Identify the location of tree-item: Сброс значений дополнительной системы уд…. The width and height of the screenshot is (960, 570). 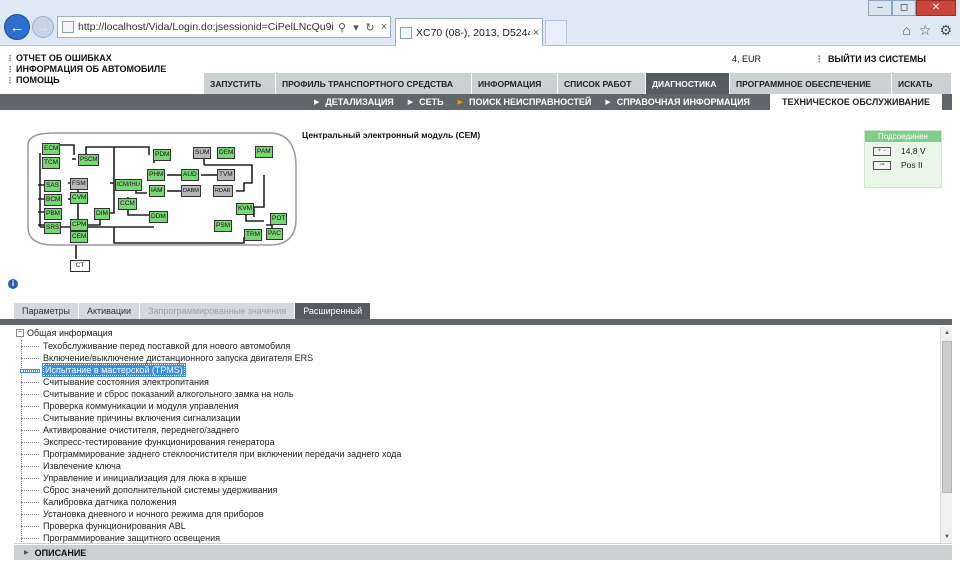
(210, 490).